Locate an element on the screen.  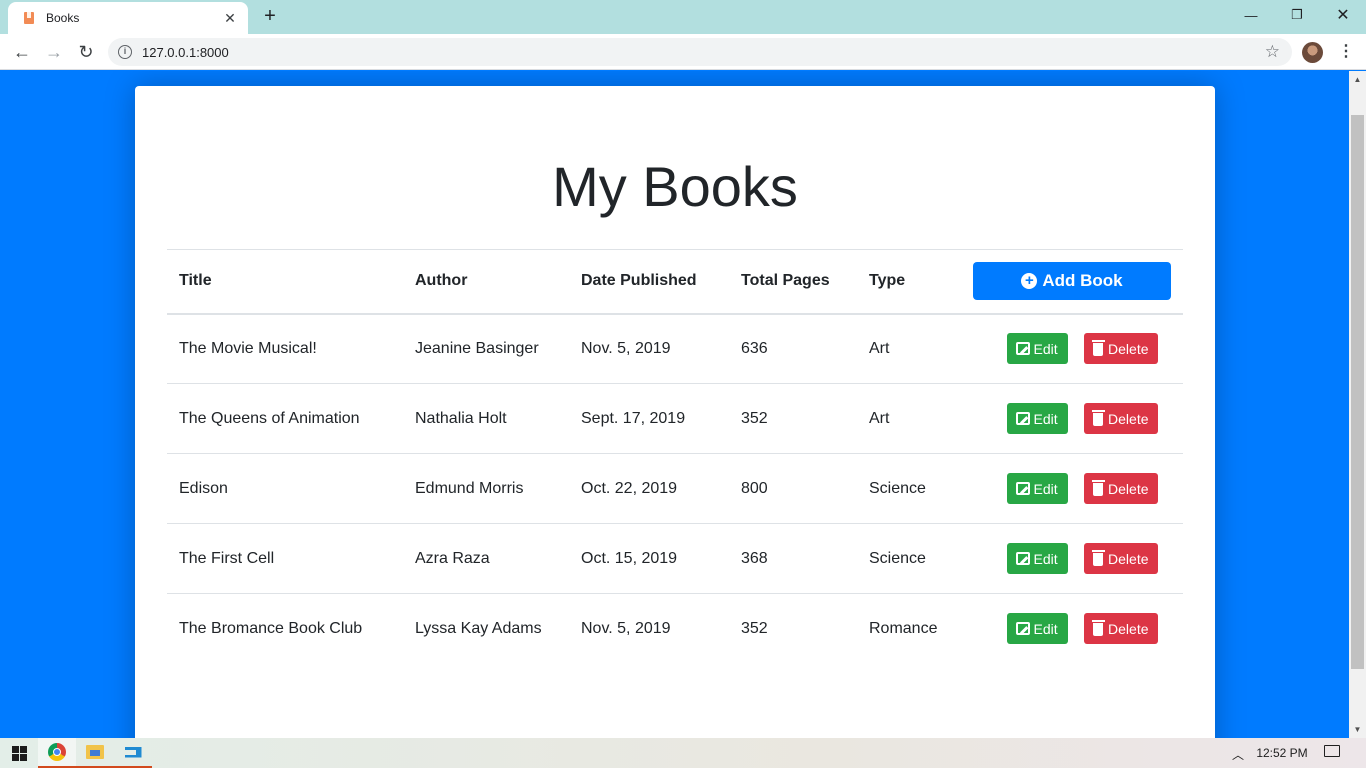
scrollbar-thumb is located at coordinates (1357, 392).